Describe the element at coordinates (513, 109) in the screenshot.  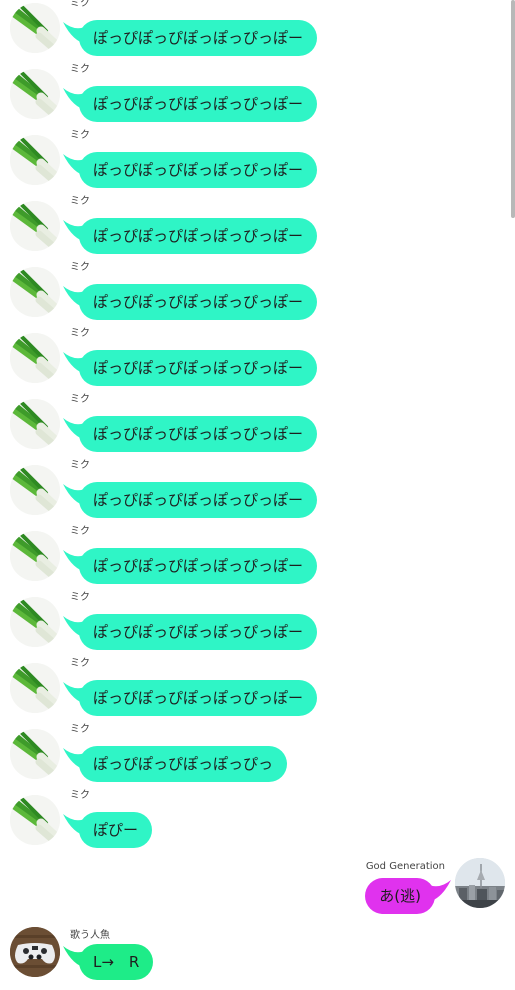
I see `scrollbar` at that location.